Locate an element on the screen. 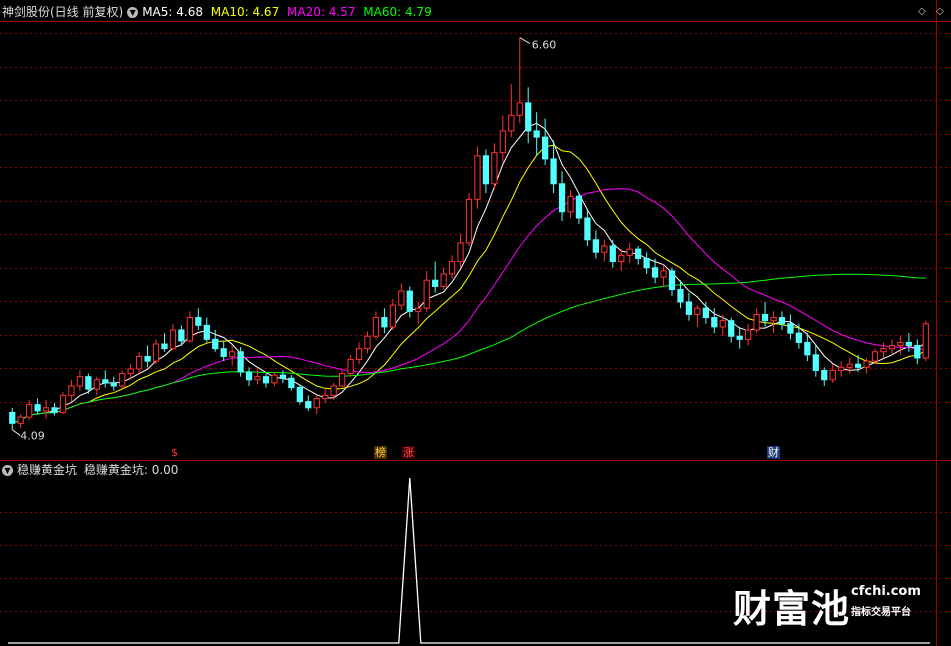 The width and height of the screenshot is (951, 646). min-pointer is located at coordinates (16, 432).